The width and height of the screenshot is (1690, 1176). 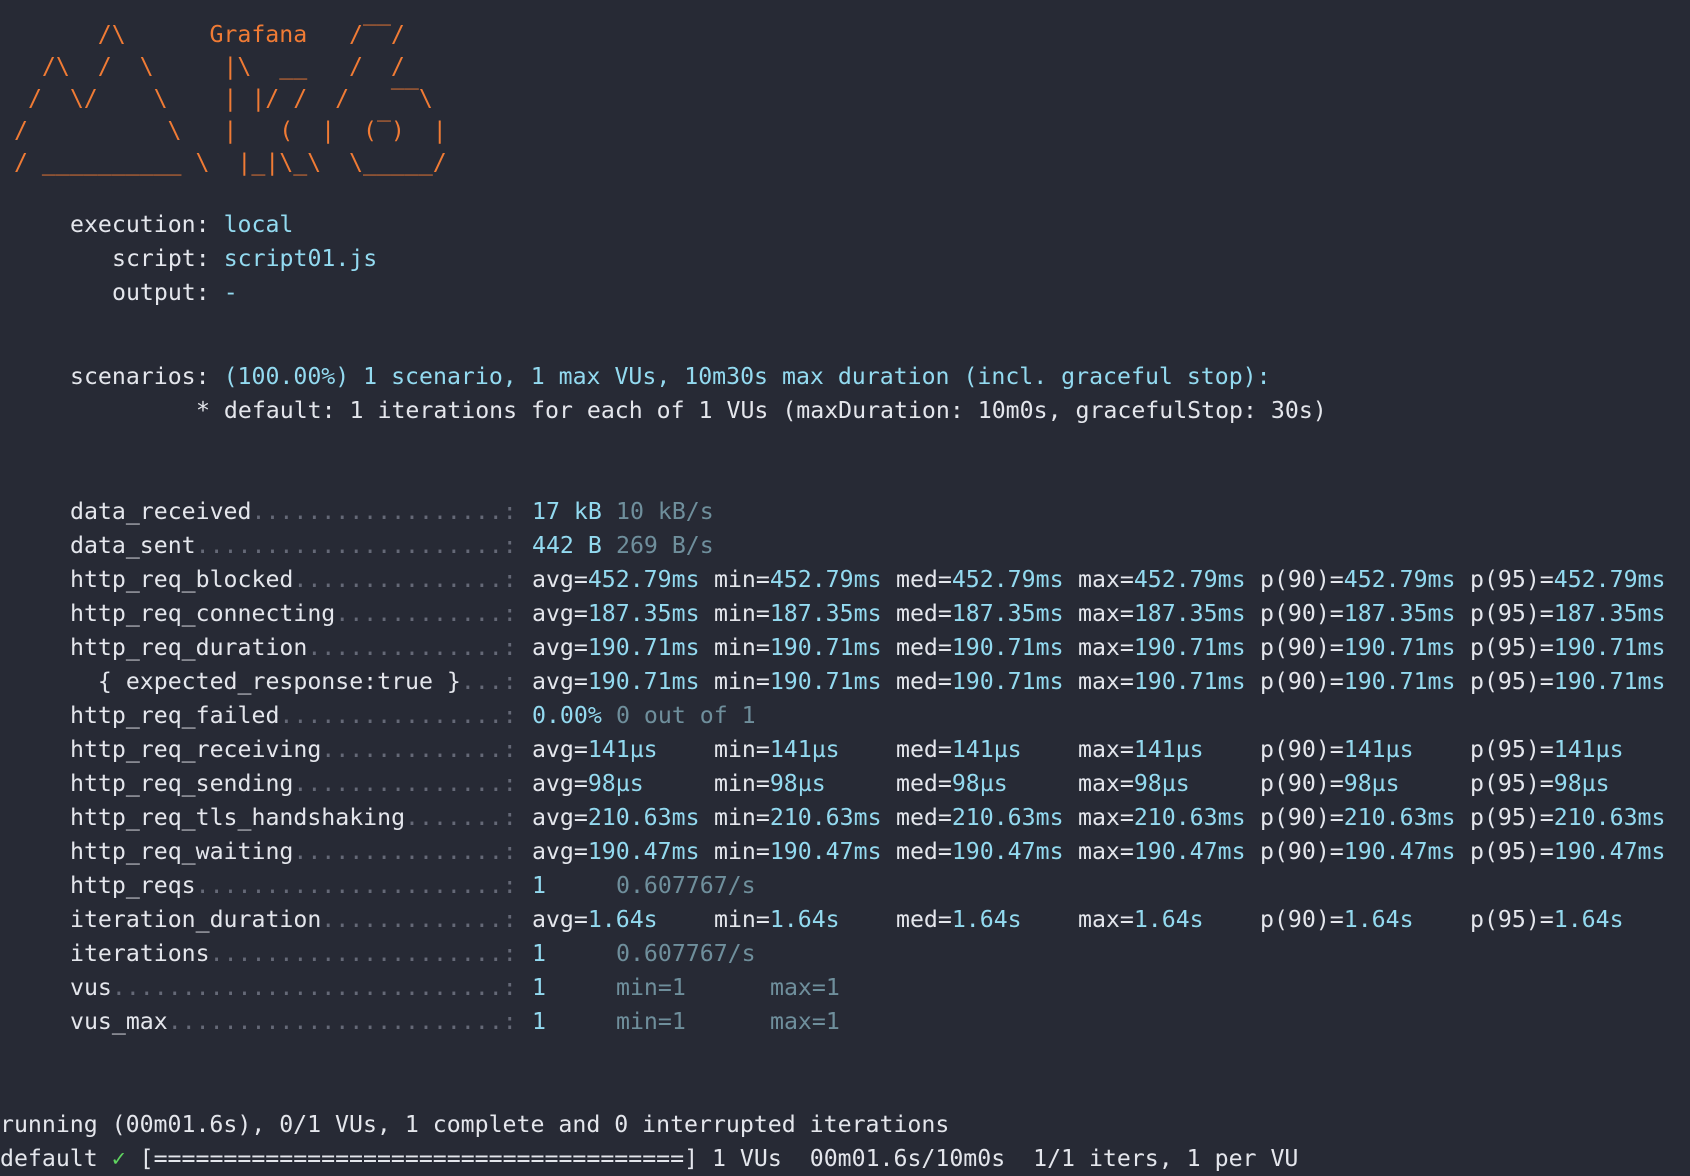 I want to click on metric-p90: p(90)=98µs, so click(x=1330, y=784).